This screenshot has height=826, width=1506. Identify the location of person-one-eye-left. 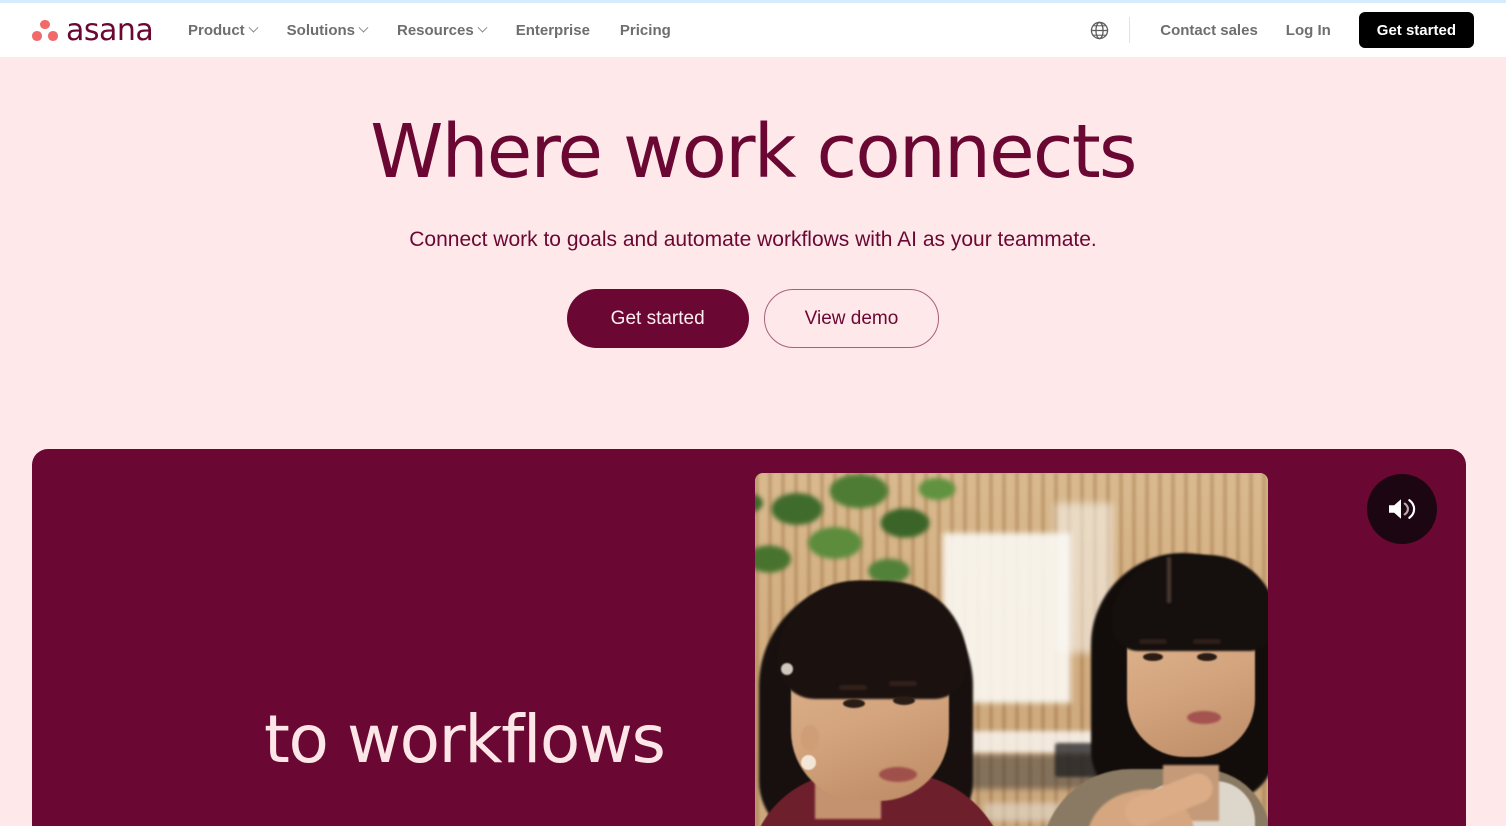
(854, 703).